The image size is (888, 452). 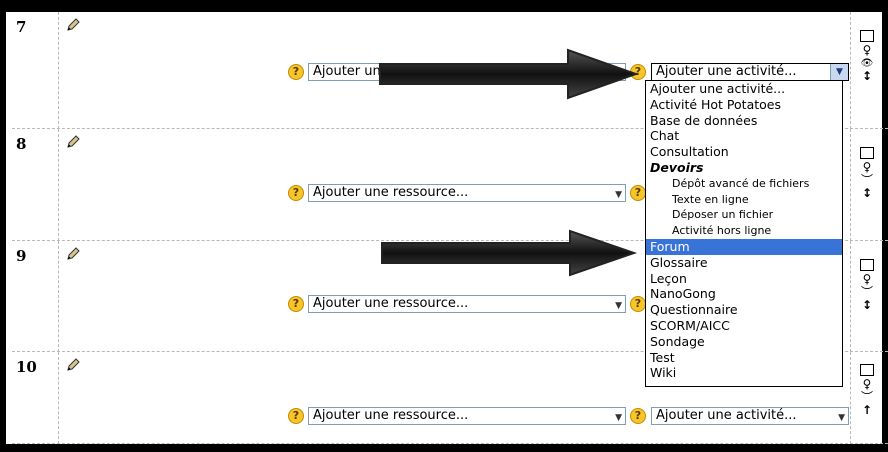 What do you see at coordinates (21, 27) in the screenshot?
I see `section-number: 7` at bounding box center [21, 27].